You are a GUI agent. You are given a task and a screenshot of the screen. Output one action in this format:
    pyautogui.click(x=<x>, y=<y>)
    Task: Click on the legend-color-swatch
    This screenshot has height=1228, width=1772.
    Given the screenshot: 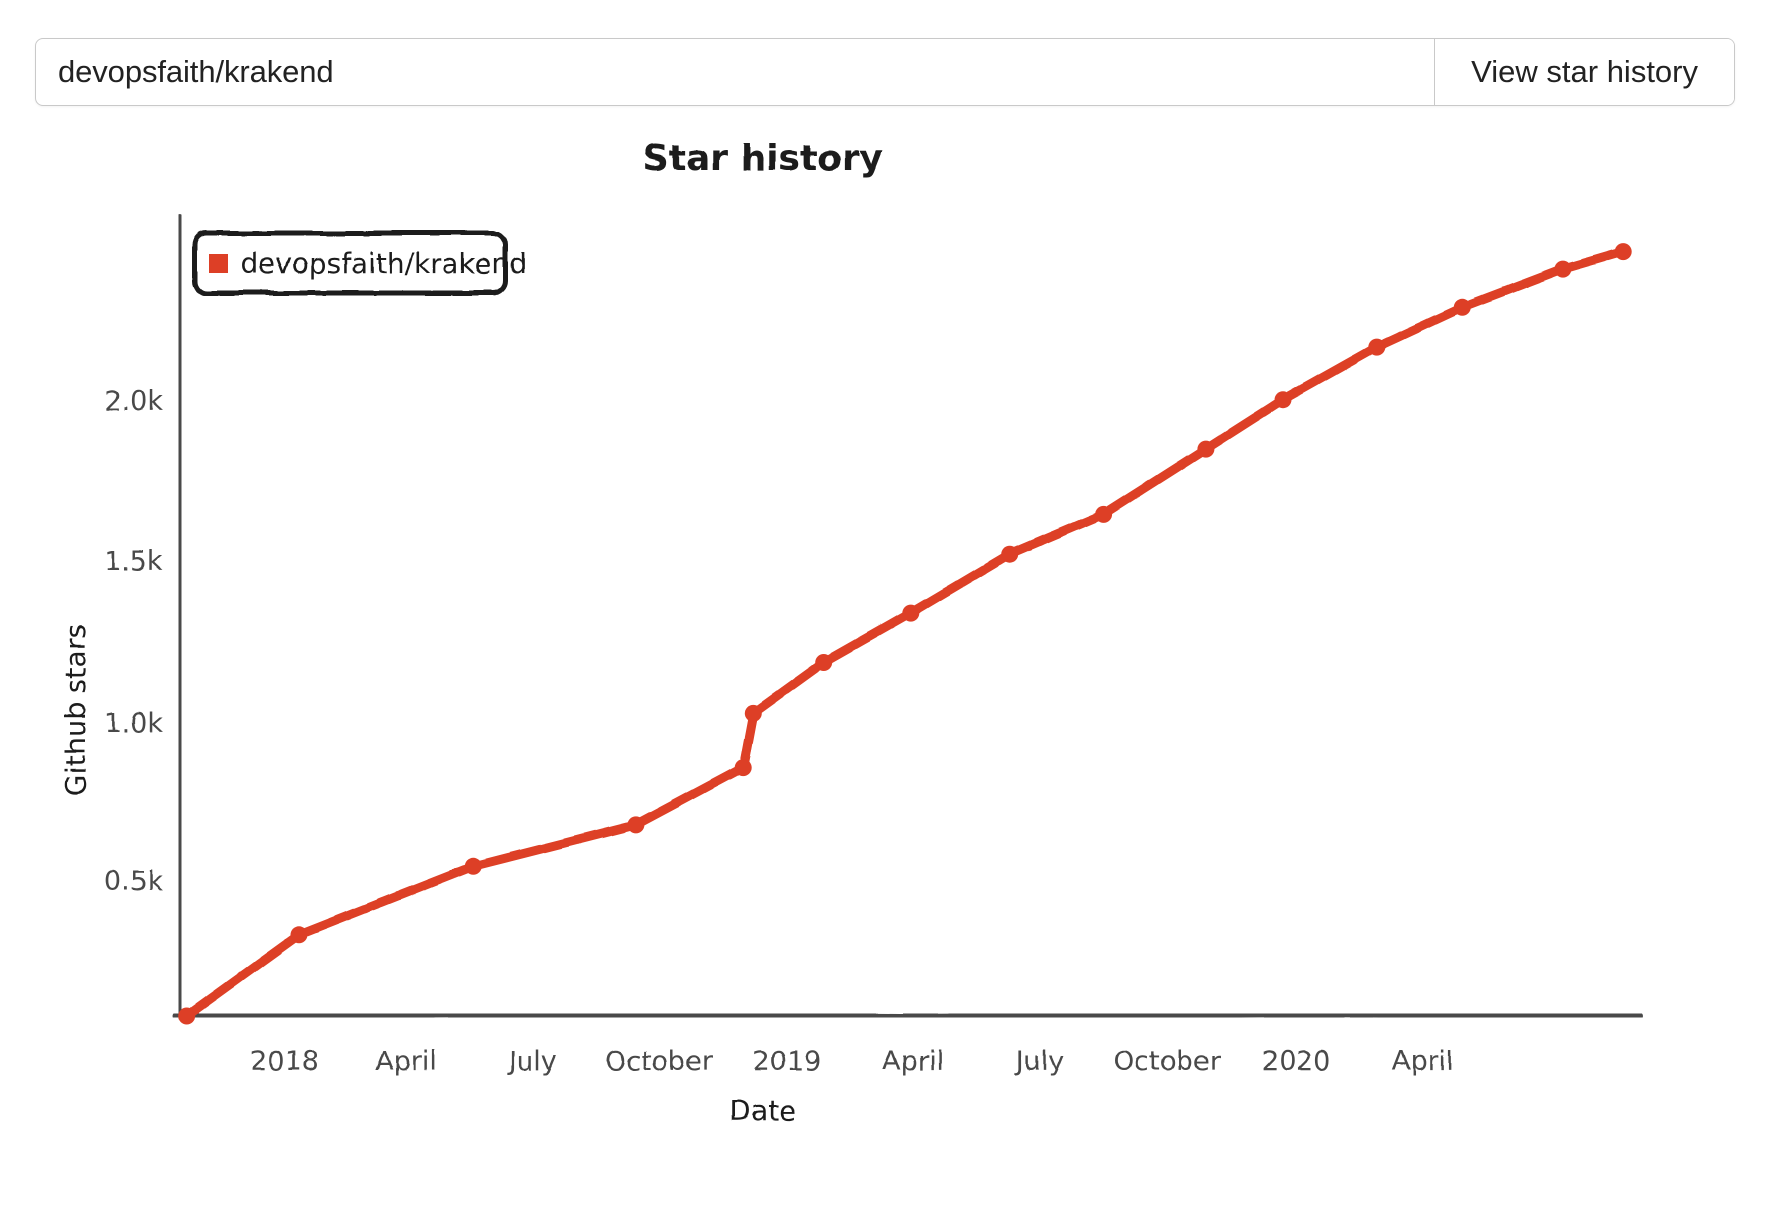 What is the action you would take?
    pyautogui.click(x=218, y=263)
    